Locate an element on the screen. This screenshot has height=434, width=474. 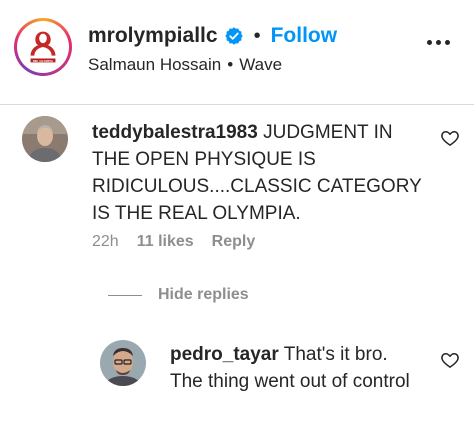
audio-track: Wave is located at coordinates (261, 64).